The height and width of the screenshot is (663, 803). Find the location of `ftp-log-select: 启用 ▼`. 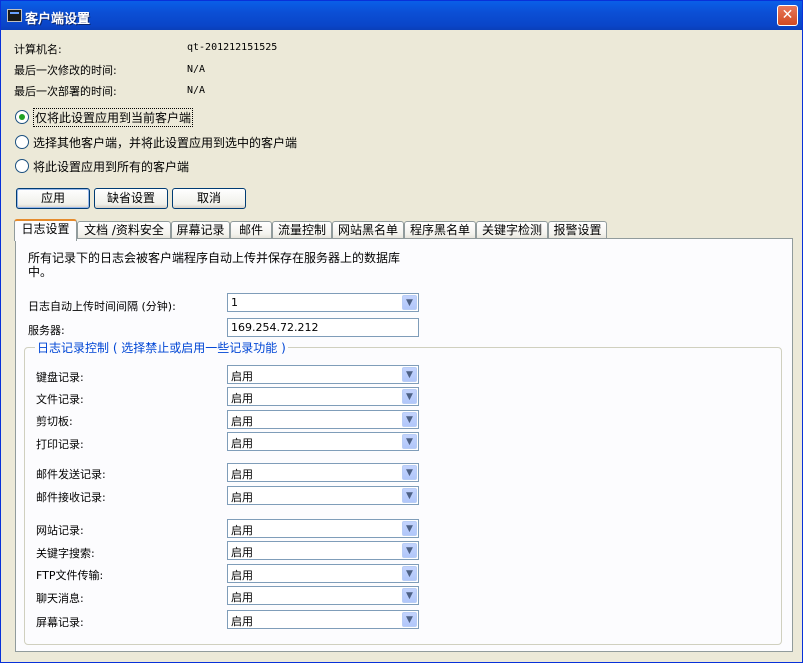

ftp-log-select: 启用 ▼ is located at coordinates (323, 573).